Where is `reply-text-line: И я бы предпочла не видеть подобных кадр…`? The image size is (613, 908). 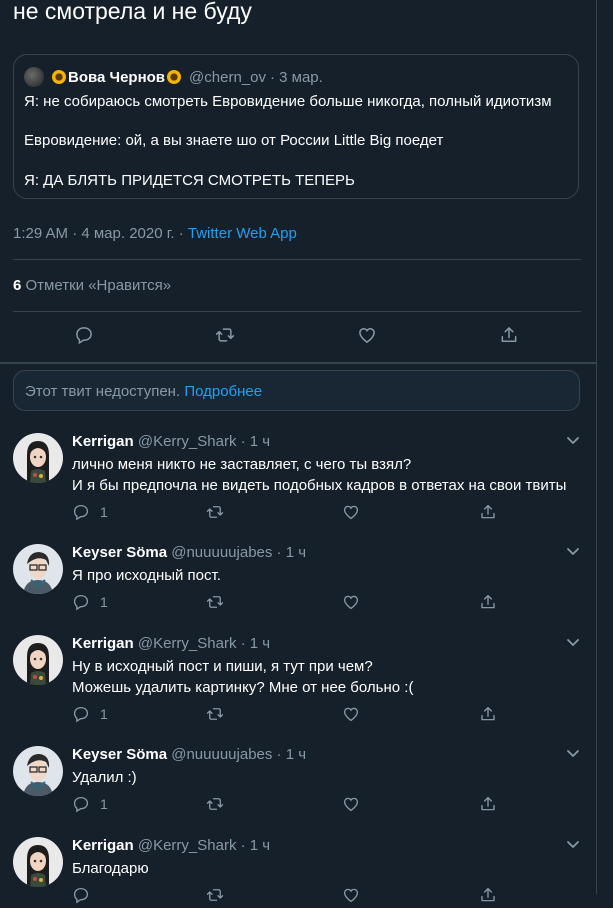 reply-text-line: И я бы предпочла не видеть подобных кадр… is located at coordinates (319, 485).